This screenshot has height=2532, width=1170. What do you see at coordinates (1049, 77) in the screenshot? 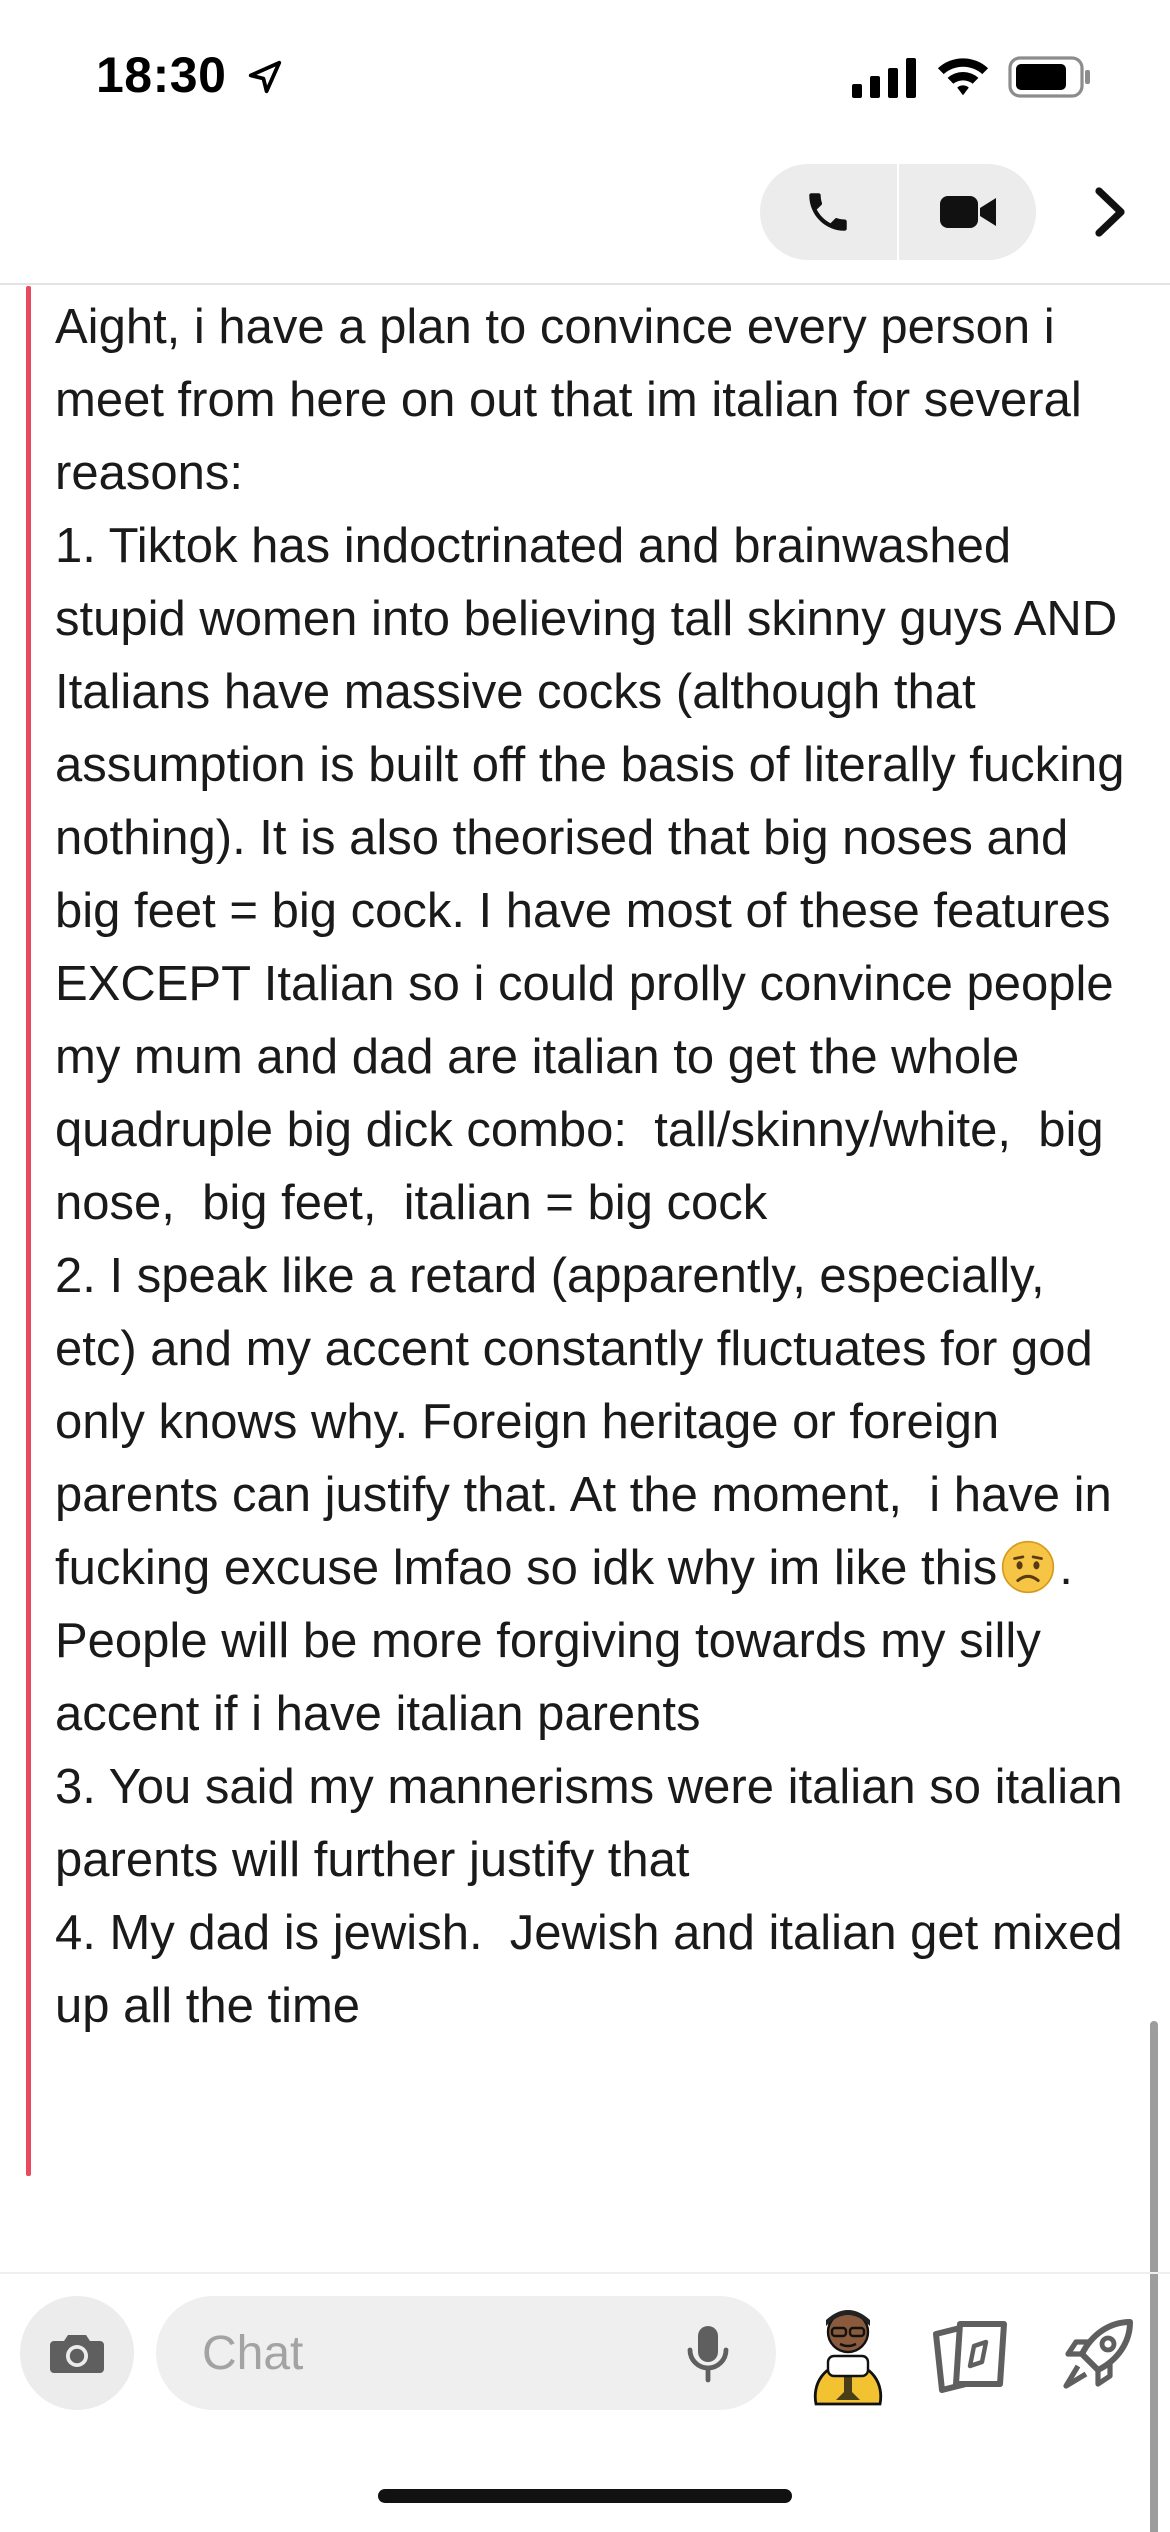
I see `battery-icon` at bounding box center [1049, 77].